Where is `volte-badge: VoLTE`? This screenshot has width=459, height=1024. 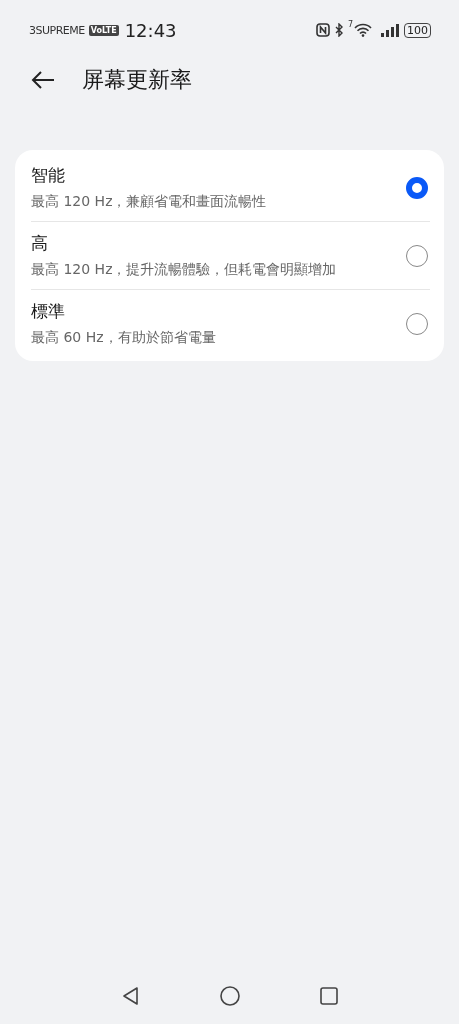 volte-badge: VoLTE is located at coordinates (103, 30).